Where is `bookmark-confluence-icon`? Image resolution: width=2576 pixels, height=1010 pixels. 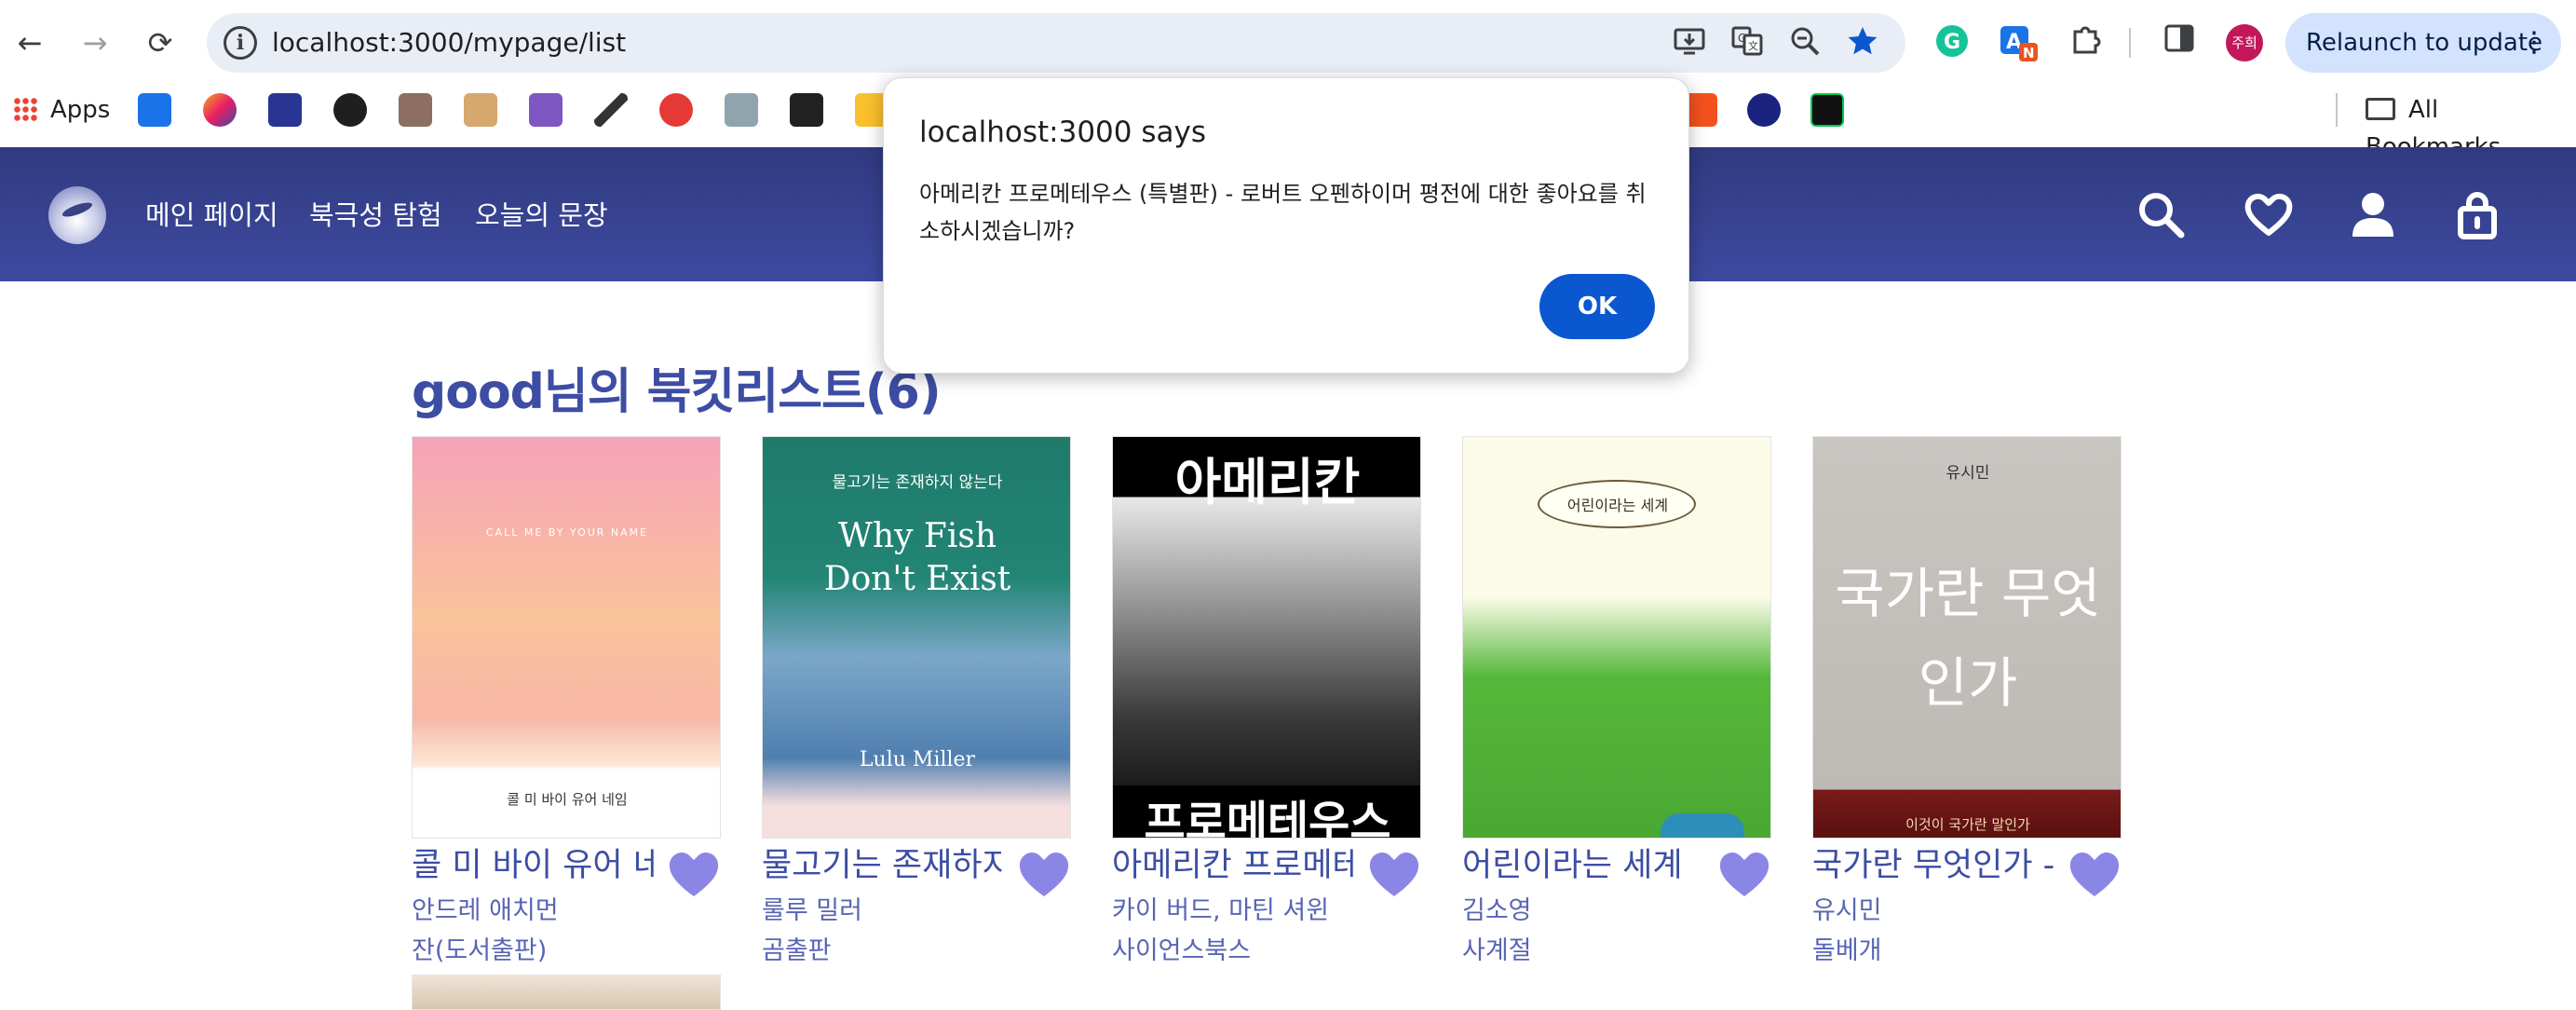
bookmark-confluence-icon is located at coordinates (154, 110).